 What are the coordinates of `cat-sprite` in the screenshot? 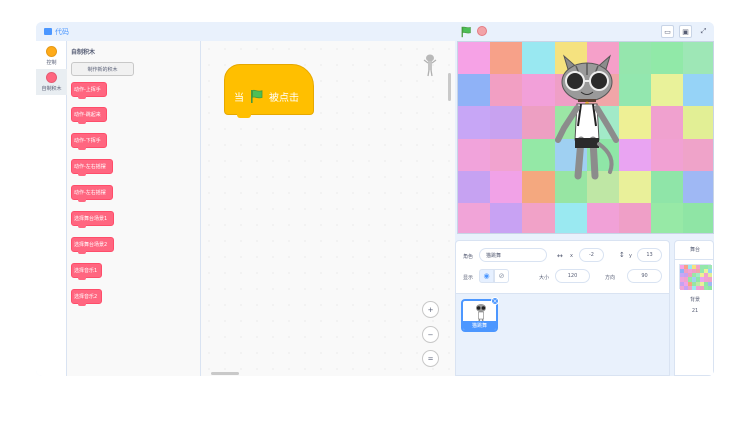 It's located at (587, 123).